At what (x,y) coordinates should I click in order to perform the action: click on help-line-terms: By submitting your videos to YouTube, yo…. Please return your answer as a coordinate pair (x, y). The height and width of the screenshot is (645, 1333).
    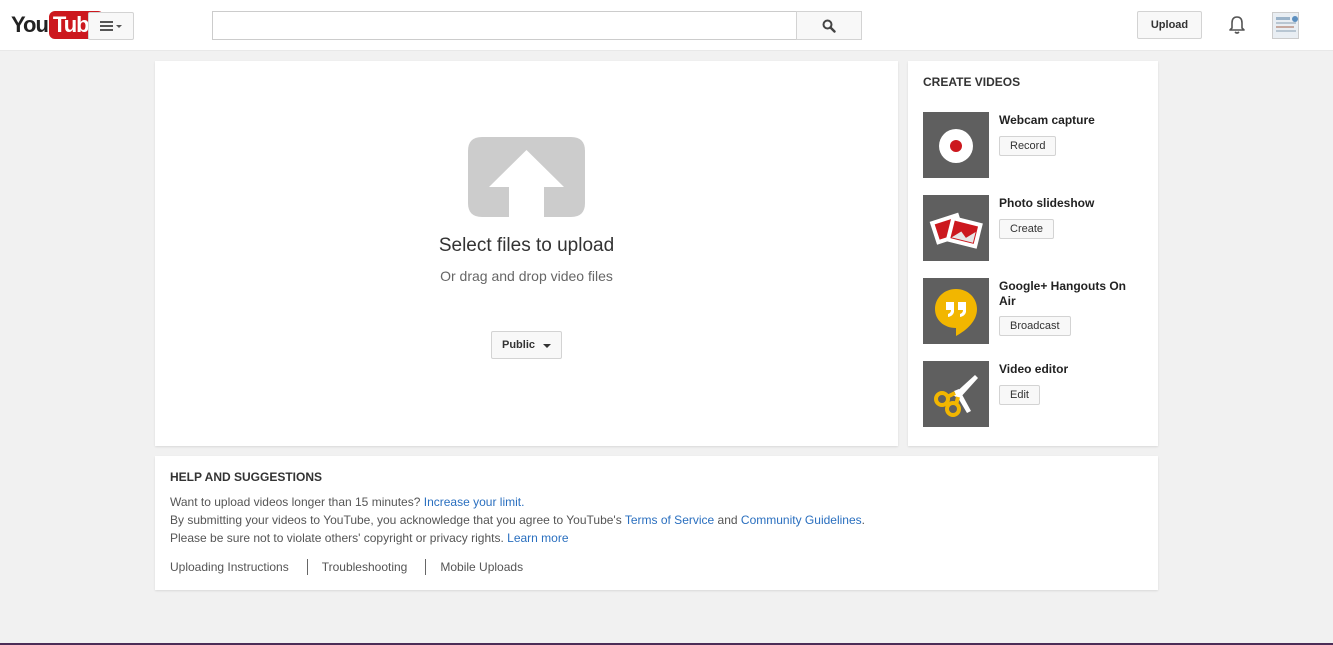
    Looking at the image, I should click on (517, 520).